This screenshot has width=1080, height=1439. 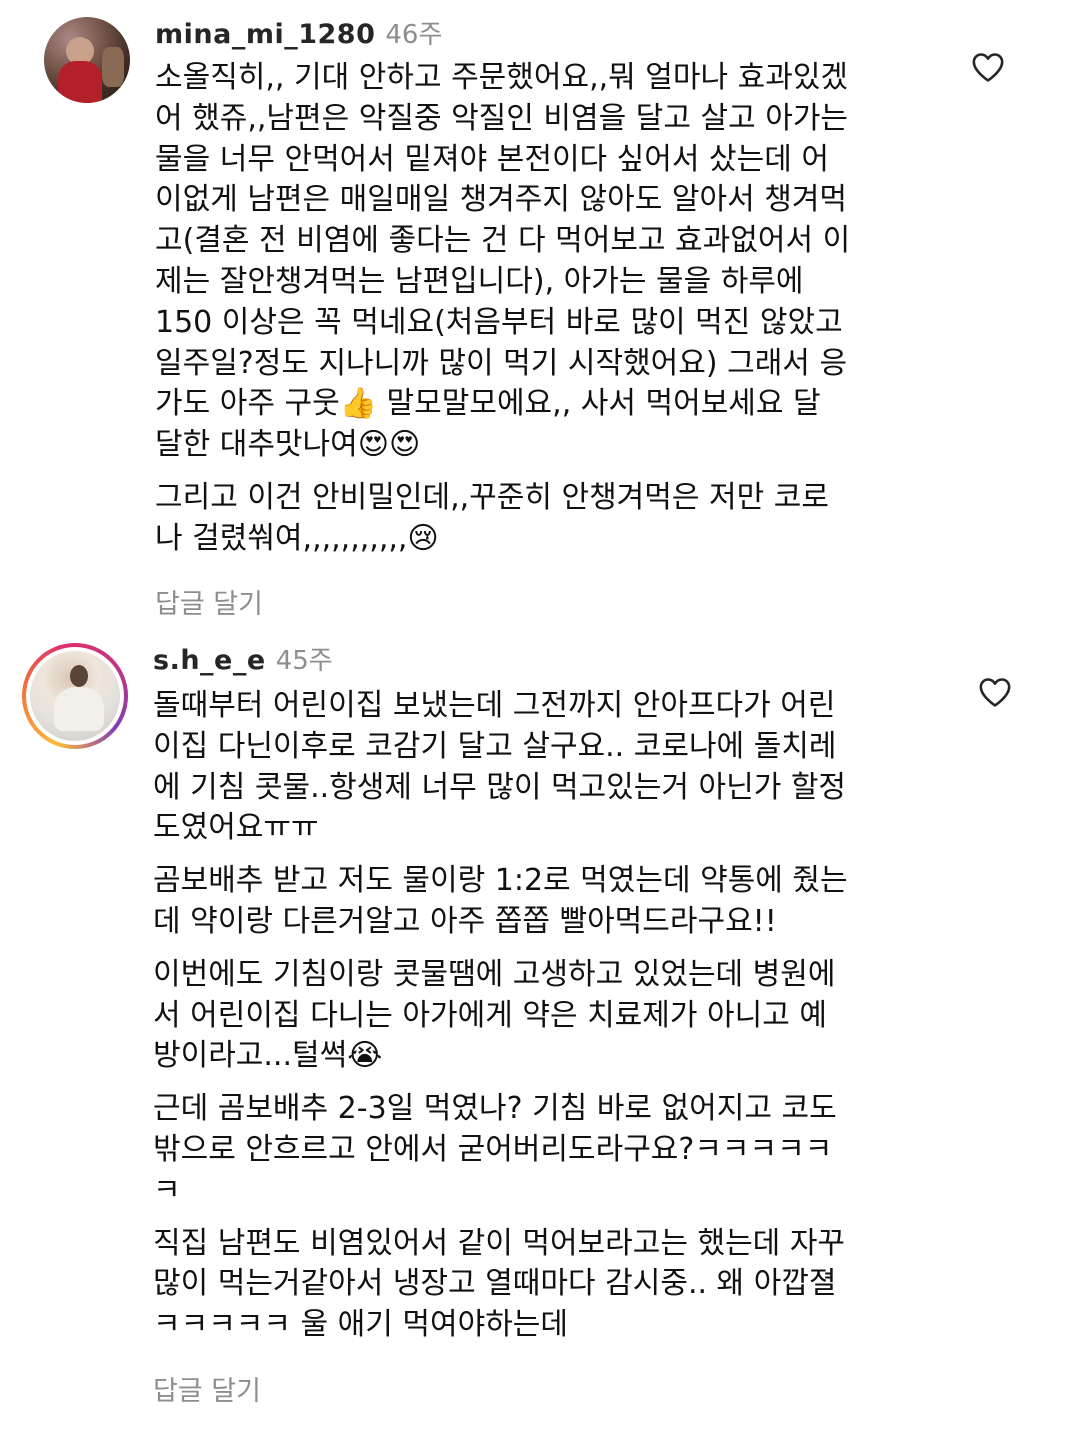 What do you see at coordinates (494, 974) in the screenshot?
I see `comment-line: 이번에도 기침이랑 콧물땜에 고생하고 있었는데 병원에` at bounding box center [494, 974].